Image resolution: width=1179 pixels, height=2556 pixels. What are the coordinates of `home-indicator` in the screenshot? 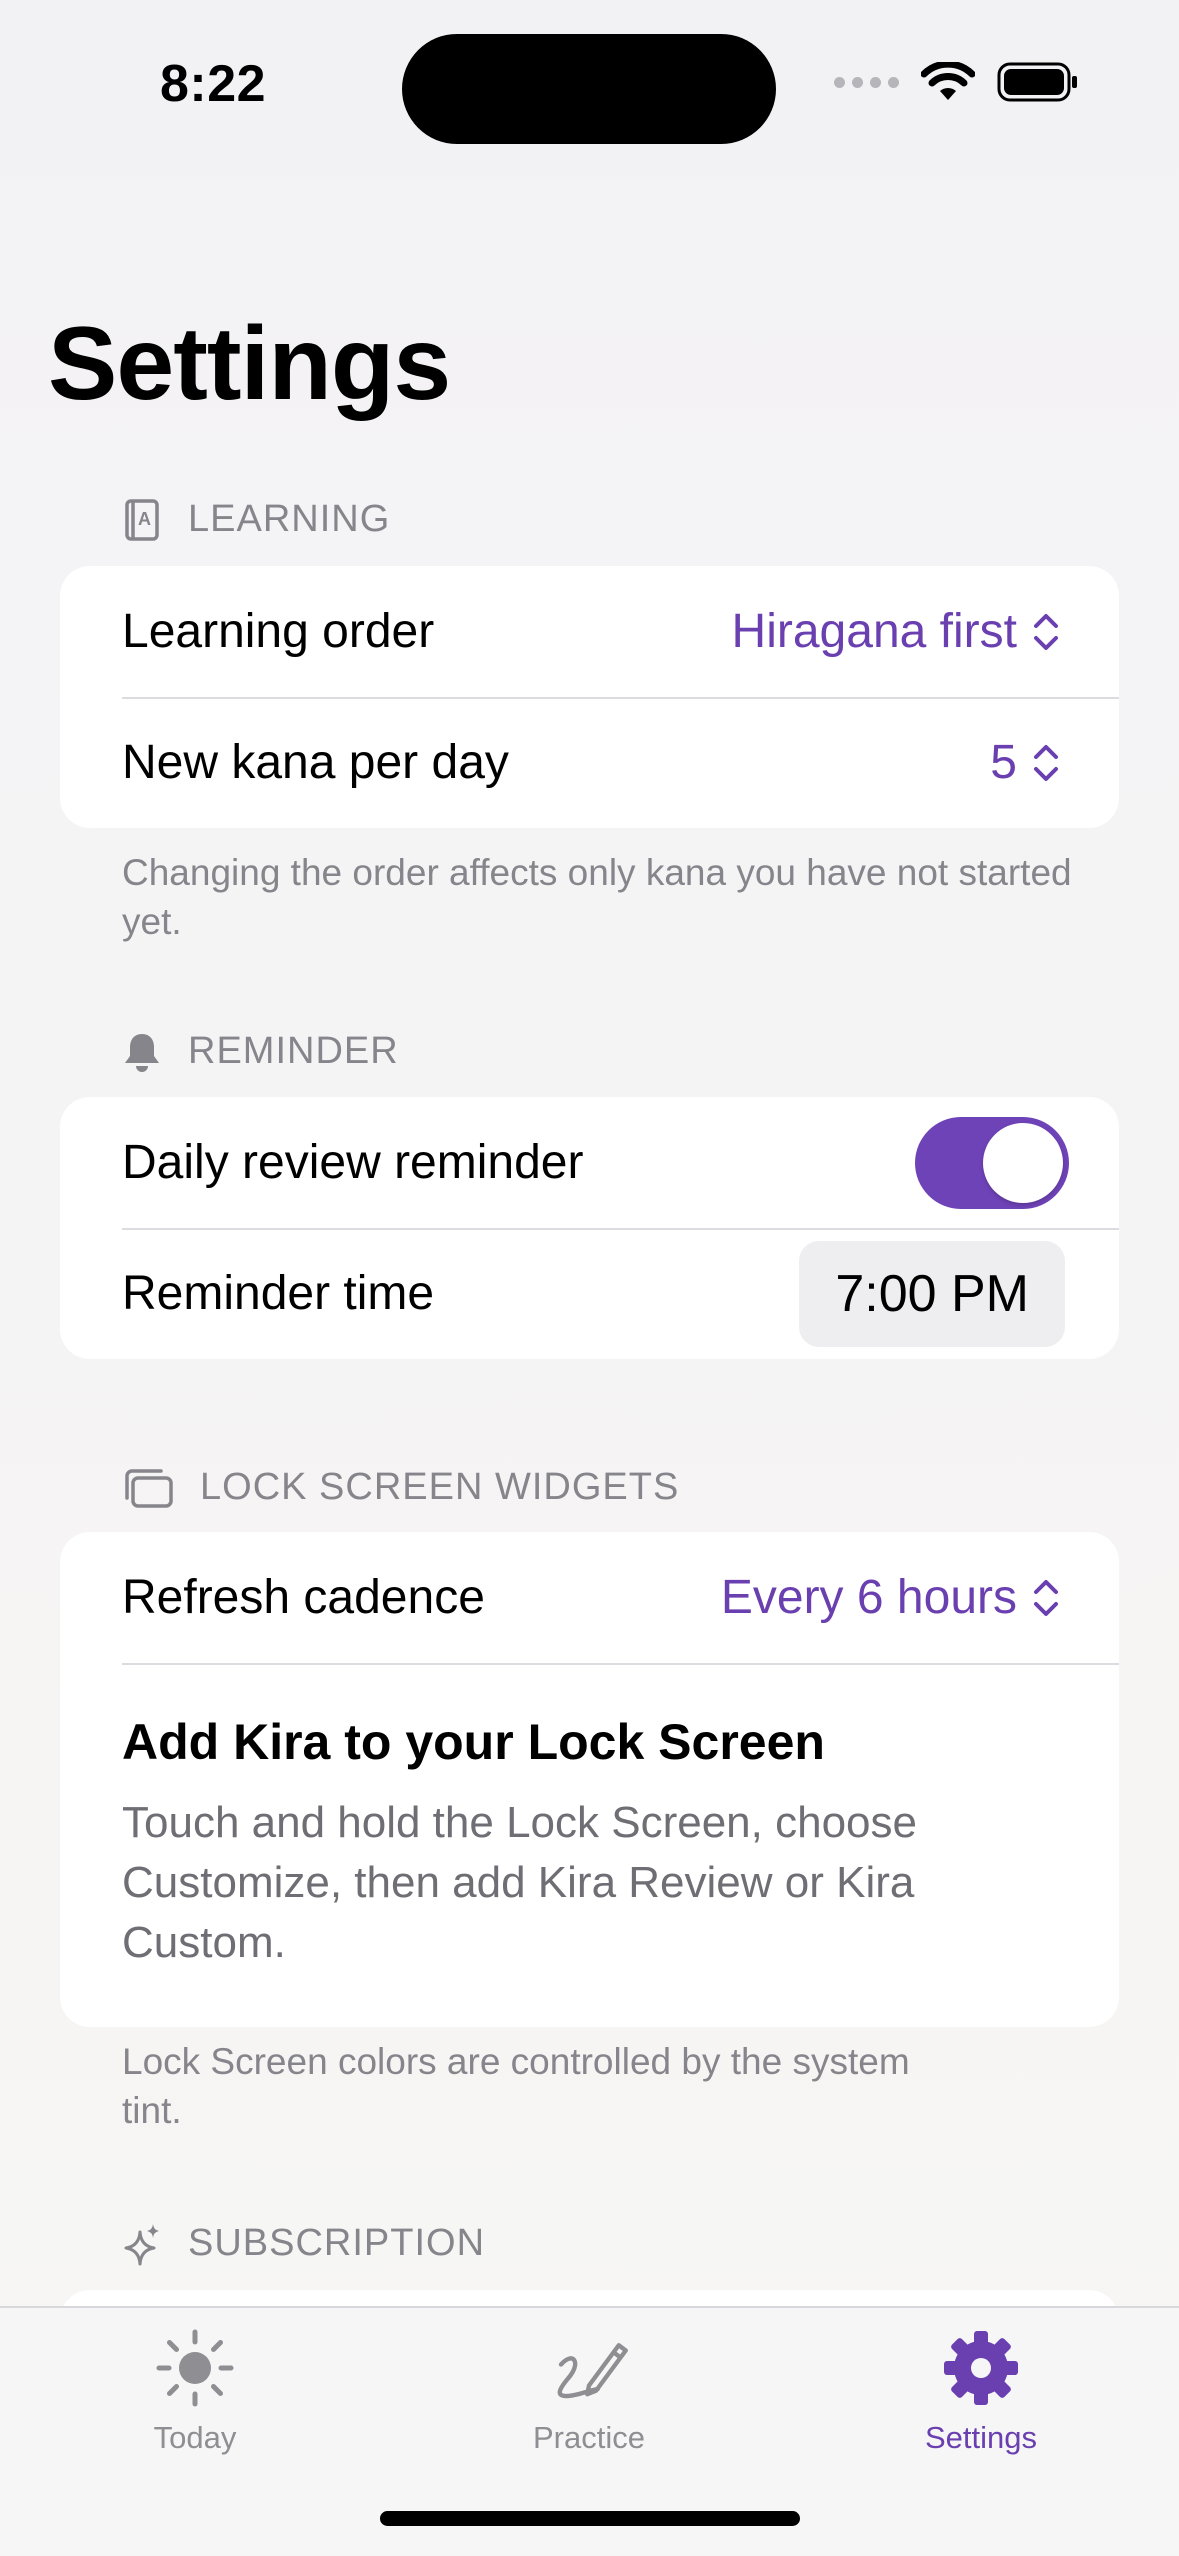 It's located at (590, 2518).